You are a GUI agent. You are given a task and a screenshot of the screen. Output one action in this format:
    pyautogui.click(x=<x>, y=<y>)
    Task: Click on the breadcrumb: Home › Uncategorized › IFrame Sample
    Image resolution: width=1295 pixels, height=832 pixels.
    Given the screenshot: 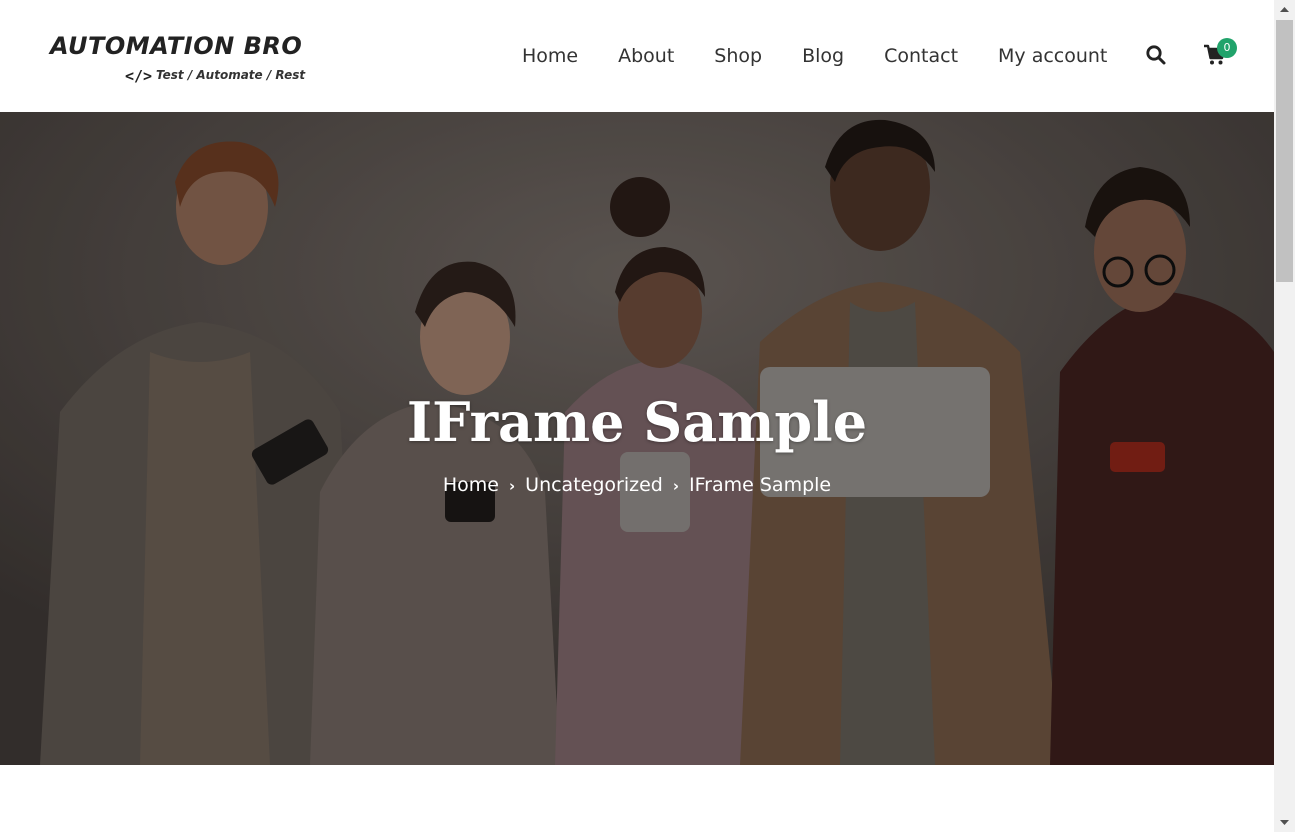 What is the action you would take?
    pyautogui.click(x=637, y=485)
    